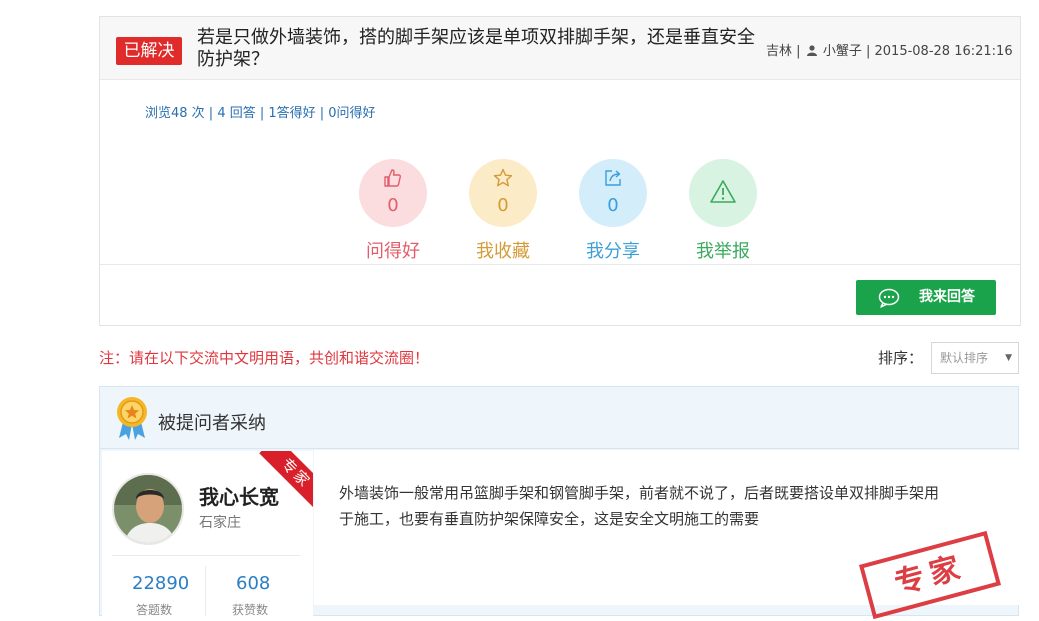 Image resolution: width=1039 pixels, height=621 pixels. Describe the element at coordinates (154, 610) in the screenshot. I see `answer-count-label: 答题数` at that location.